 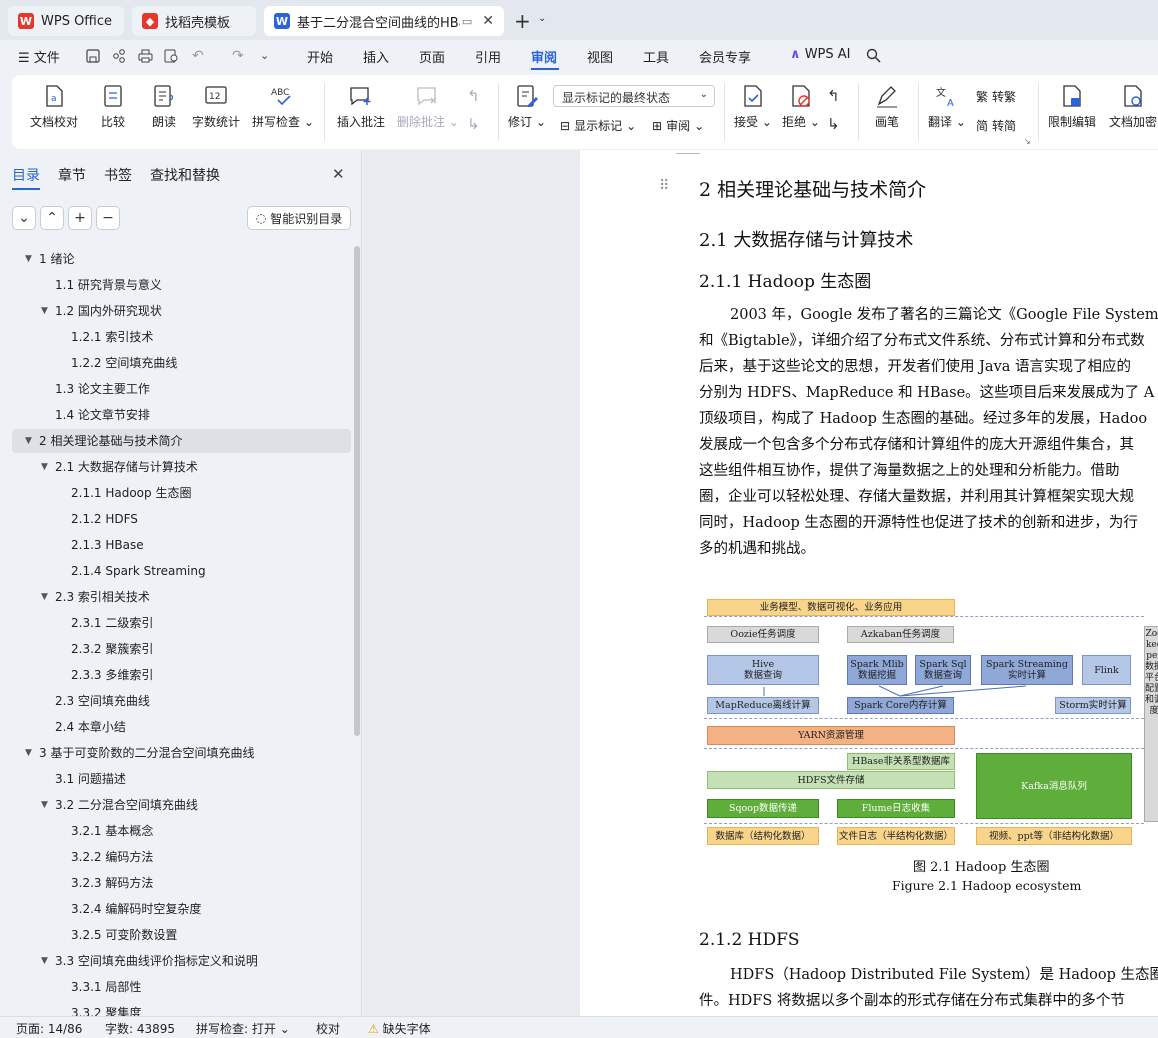 What do you see at coordinates (185, 175) in the screenshot?
I see `tab-find-replace: 查找和替换` at bounding box center [185, 175].